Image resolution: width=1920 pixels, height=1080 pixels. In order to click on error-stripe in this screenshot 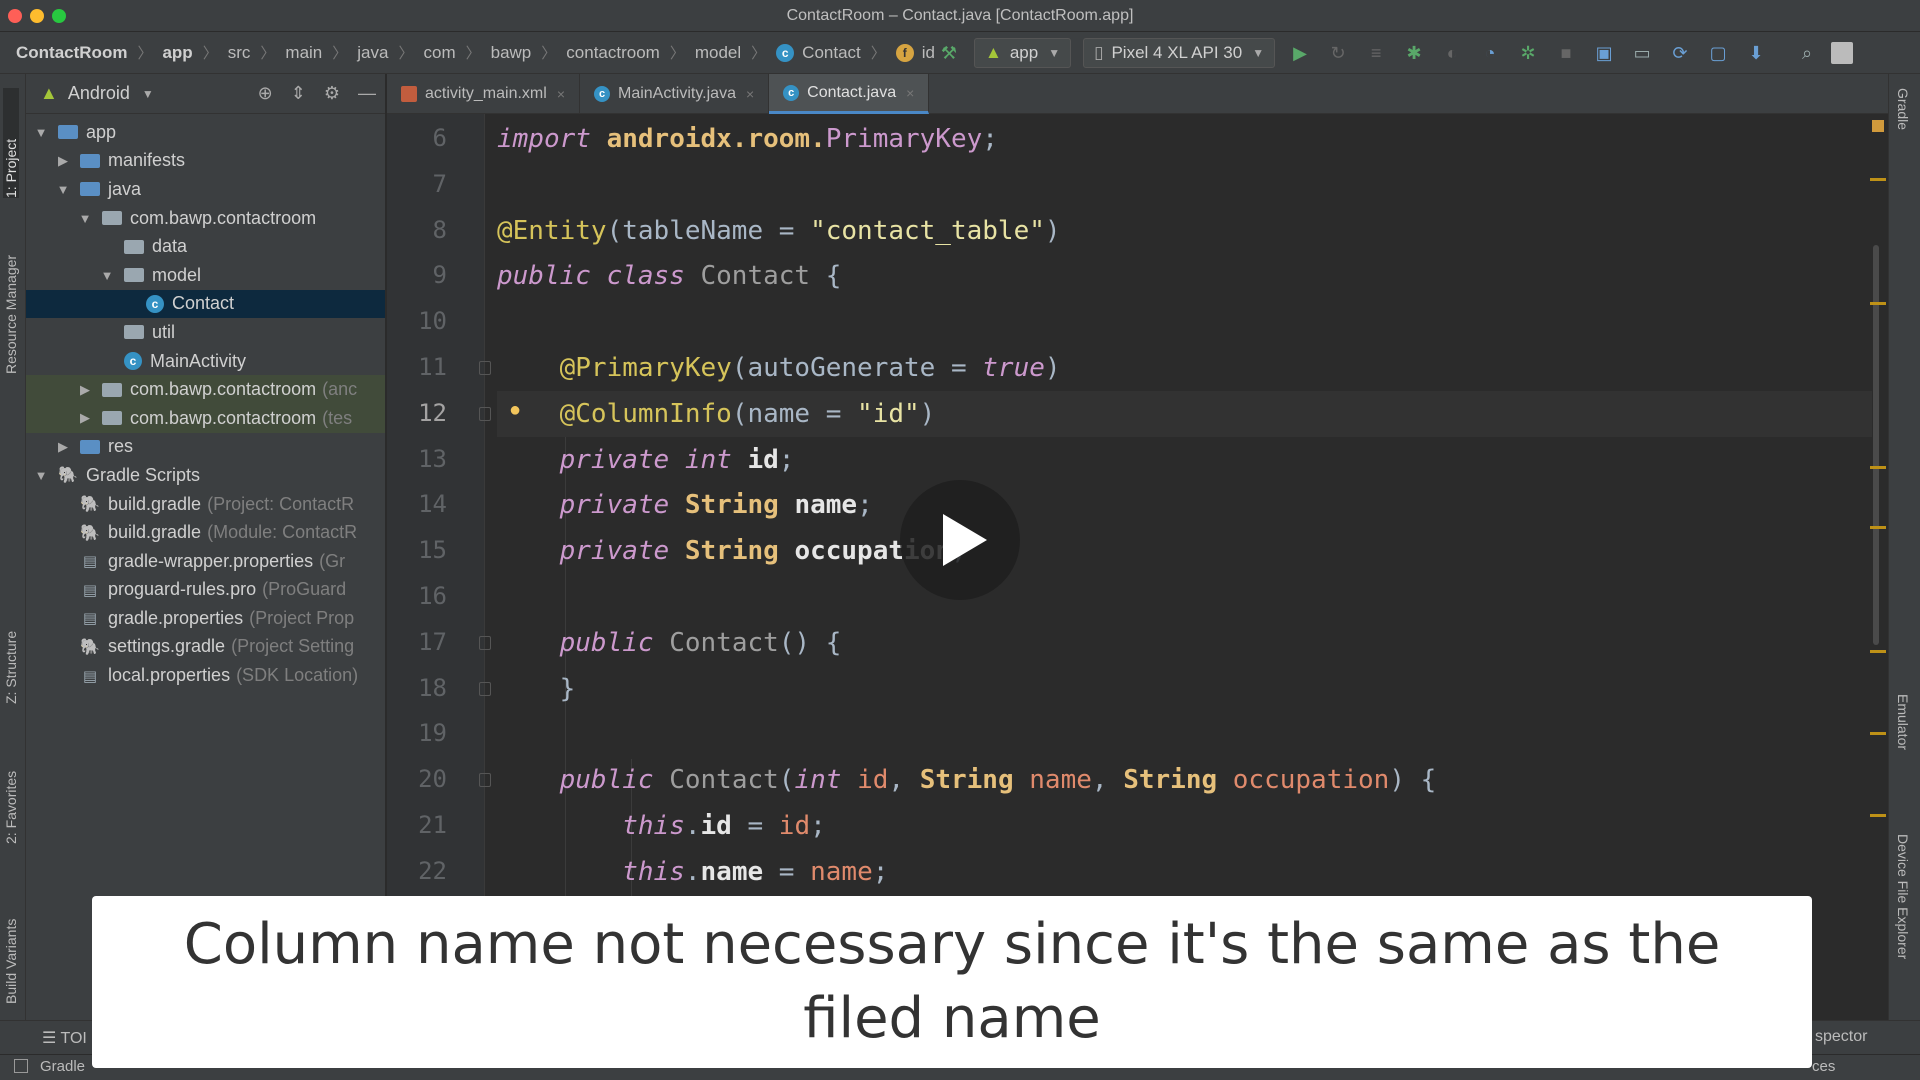, I will do `click(1873, 584)`.